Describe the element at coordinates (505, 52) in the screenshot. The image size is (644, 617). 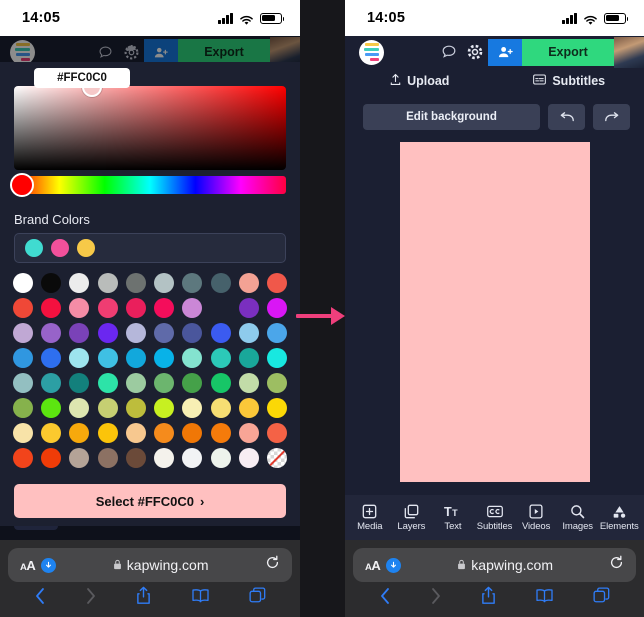
I see `add-person-icon` at that location.